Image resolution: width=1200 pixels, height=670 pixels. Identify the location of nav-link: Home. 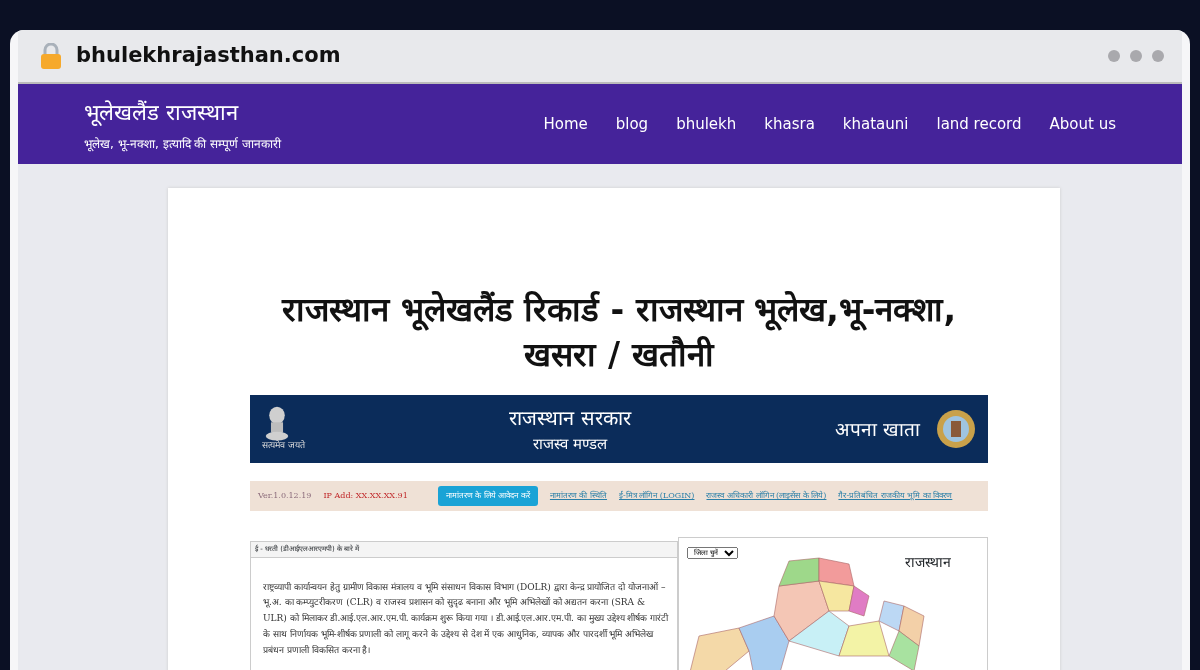
(565, 124).